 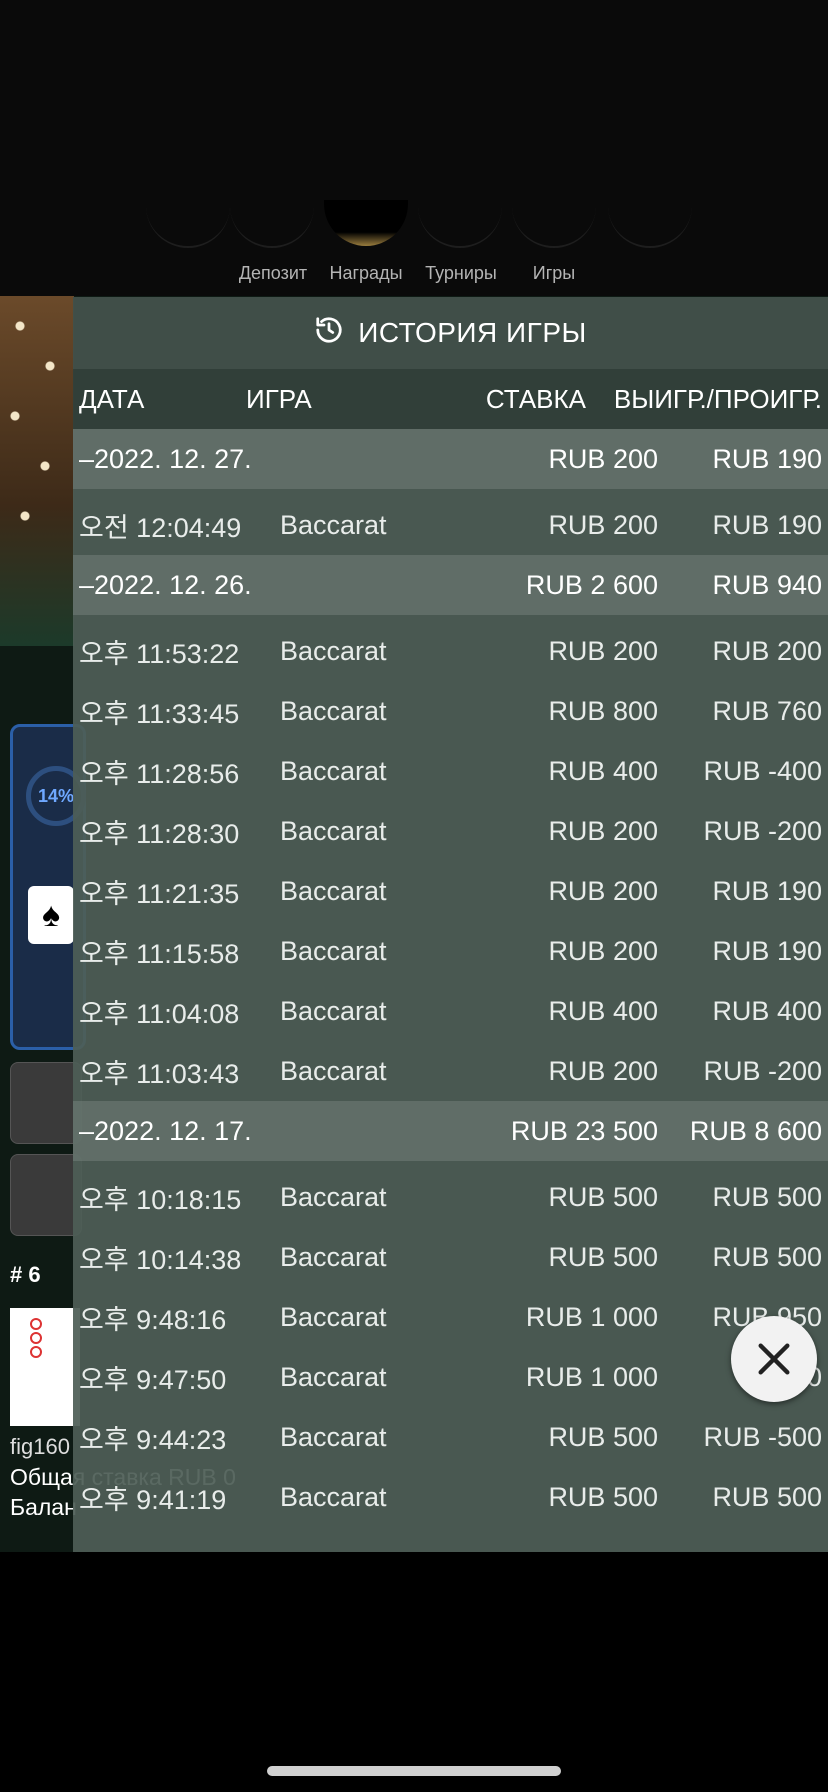 I want to click on row-time: 오후 11:04:08, so click(x=159, y=1013).